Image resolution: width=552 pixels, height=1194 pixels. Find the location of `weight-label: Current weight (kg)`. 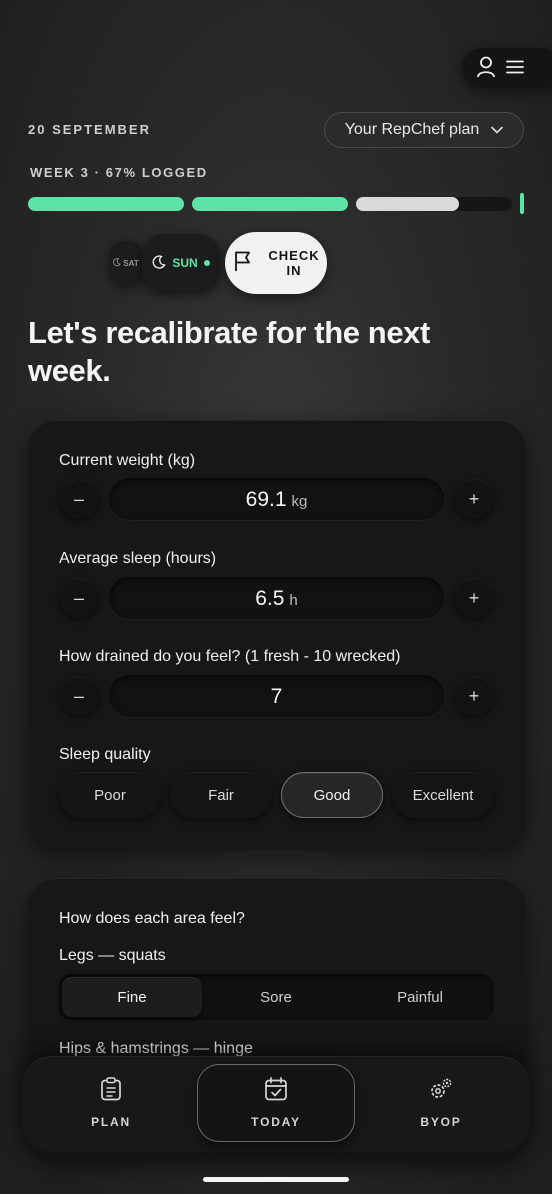

weight-label: Current weight (kg) is located at coordinates (127, 460).